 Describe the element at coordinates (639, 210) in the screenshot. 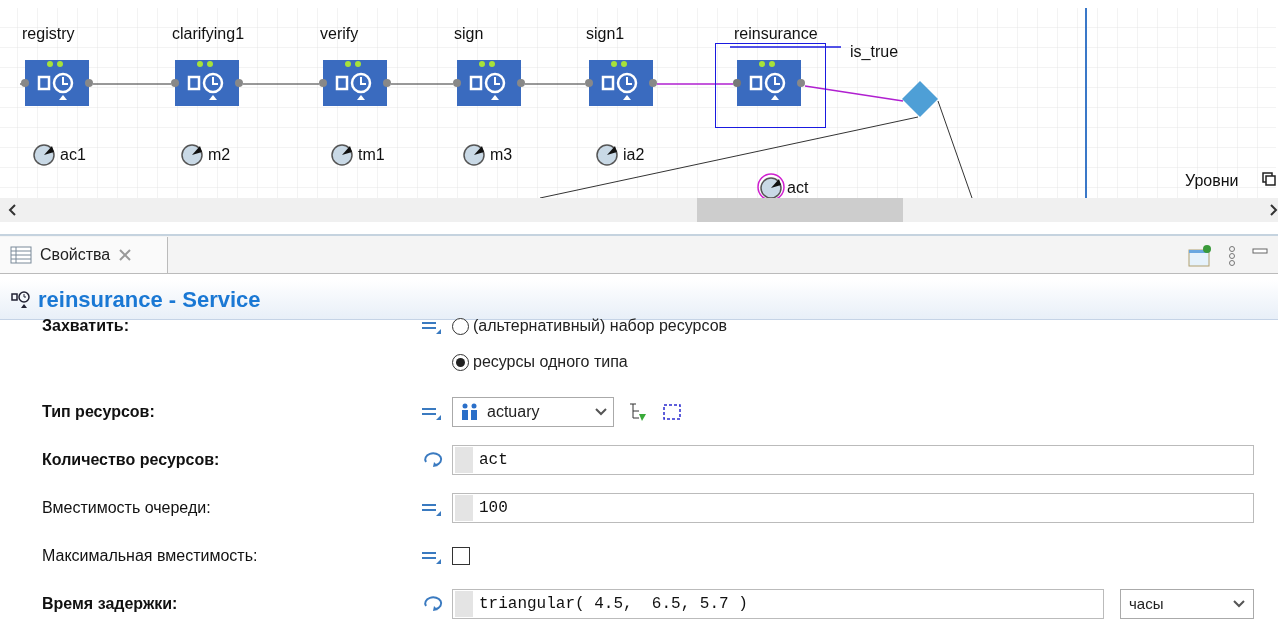

I see `horizontal-scrollbar` at that location.